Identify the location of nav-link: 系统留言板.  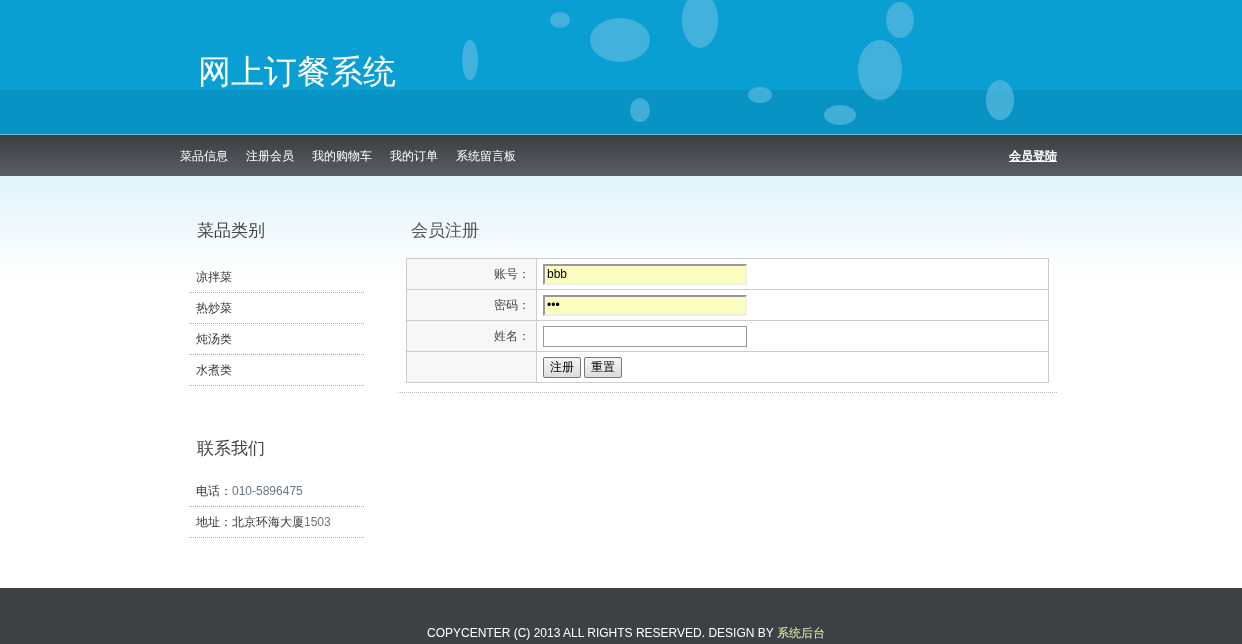
(486, 155).